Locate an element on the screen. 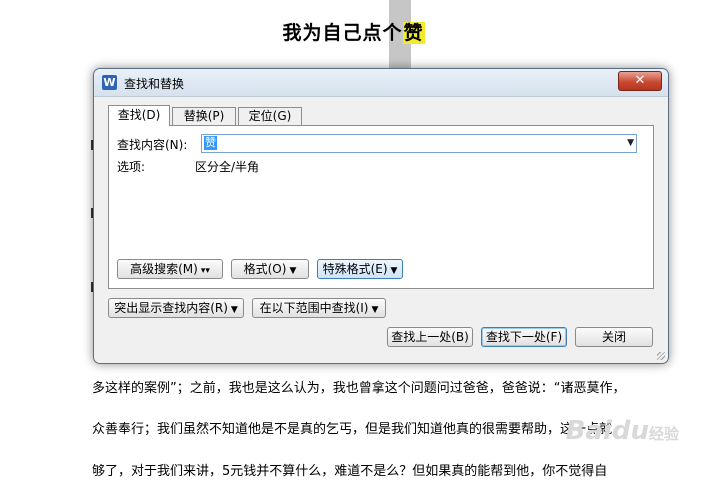 This screenshot has height=487, width=707. find-previous-button: 查找上一处(B) is located at coordinates (430, 337).